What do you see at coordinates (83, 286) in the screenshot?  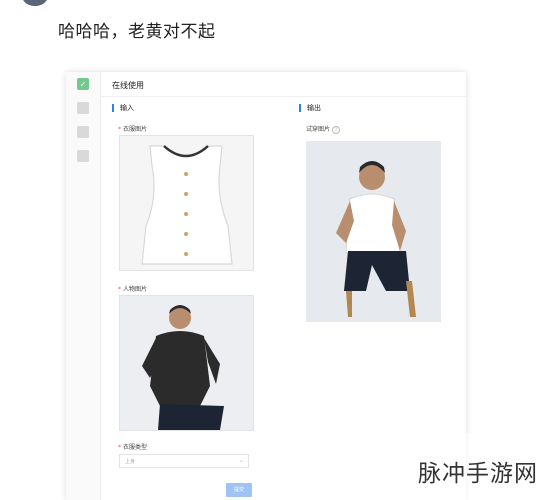 I see `sidebar: ✓` at bounding box center [83, 286].